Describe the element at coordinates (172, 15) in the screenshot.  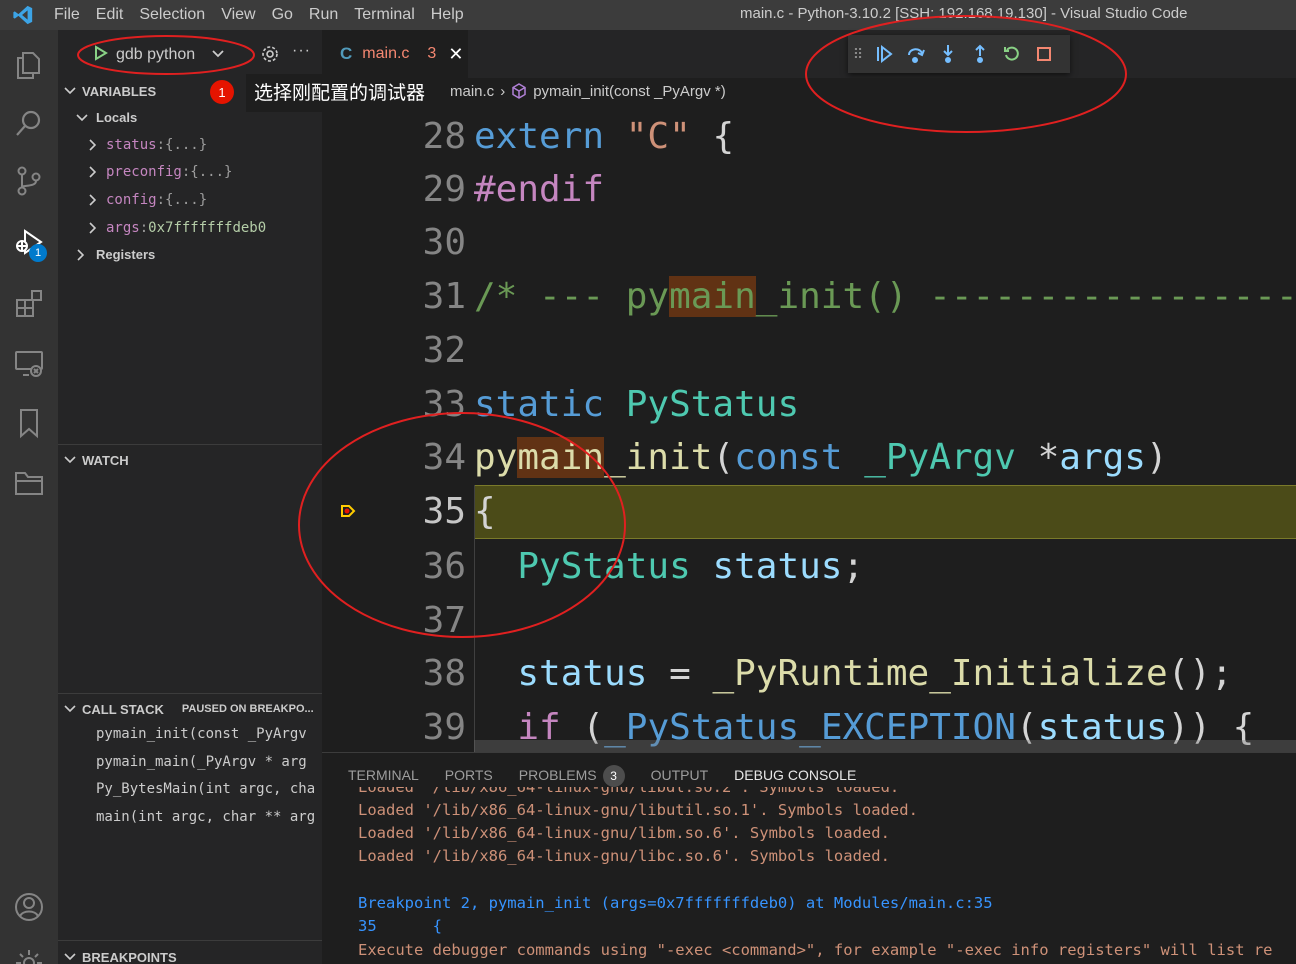
I see `menu-selection: Selection` at that location.